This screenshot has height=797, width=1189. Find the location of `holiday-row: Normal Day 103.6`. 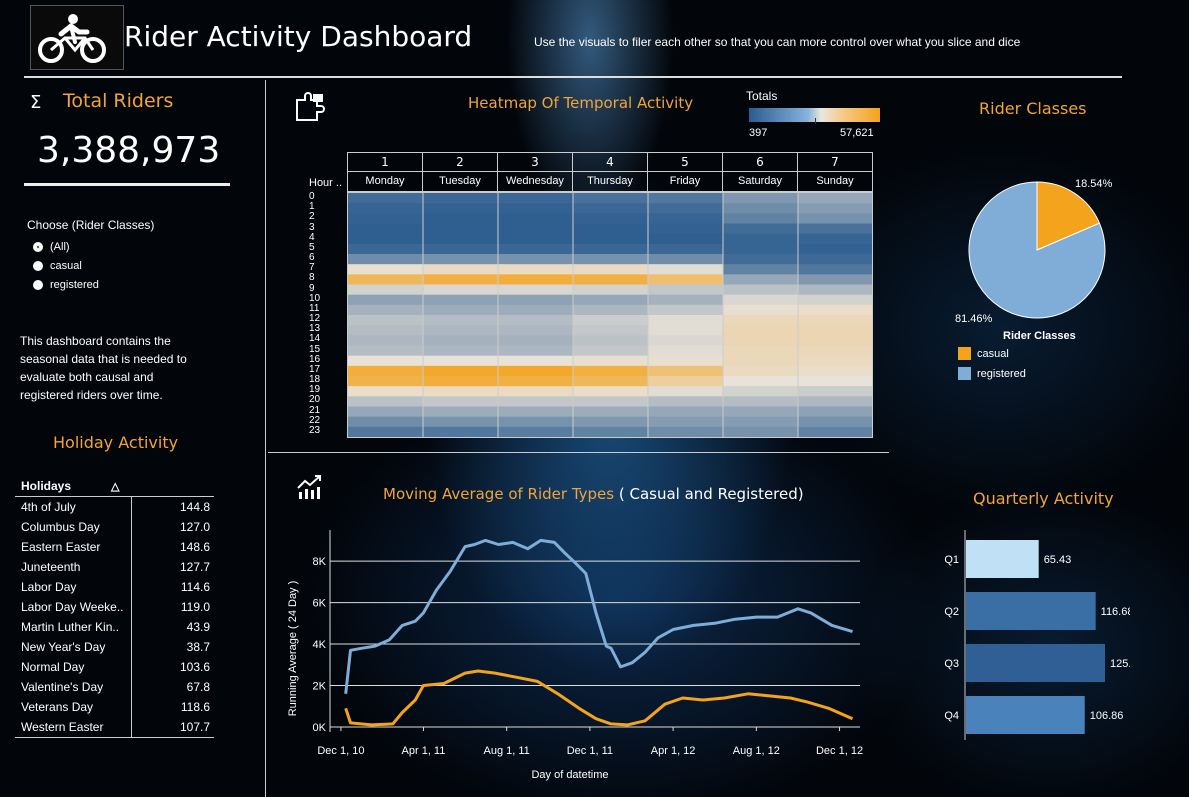

holiday-row: Normal Day 103.6 is located at coordinates (114, 667).